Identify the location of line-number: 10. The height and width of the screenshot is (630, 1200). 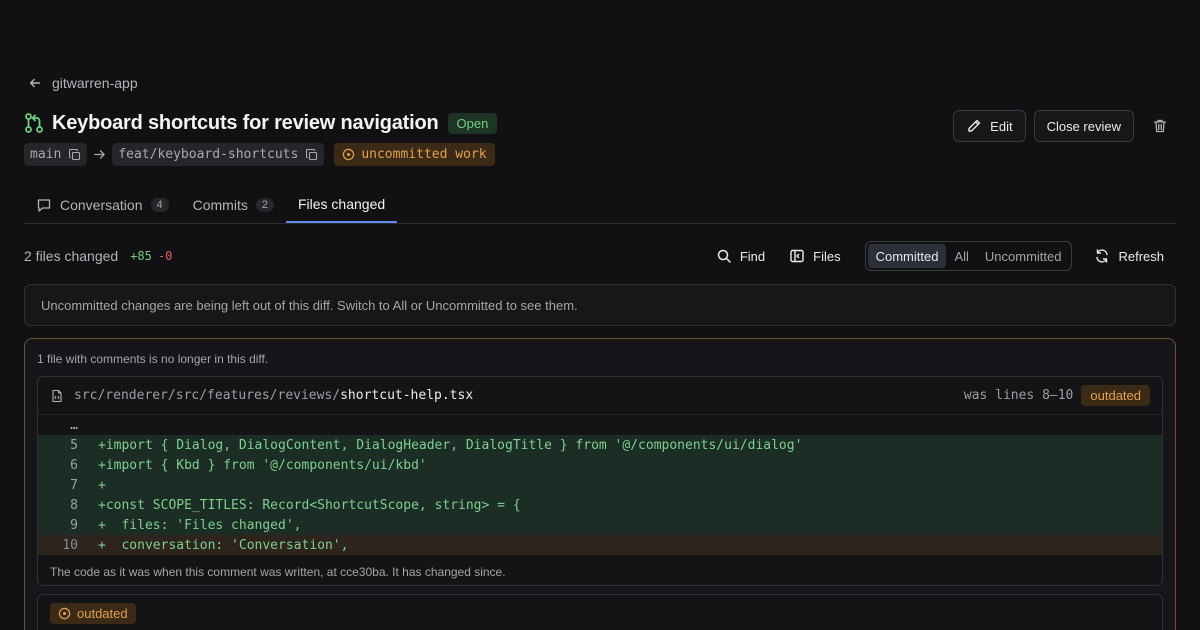
(70, 545).